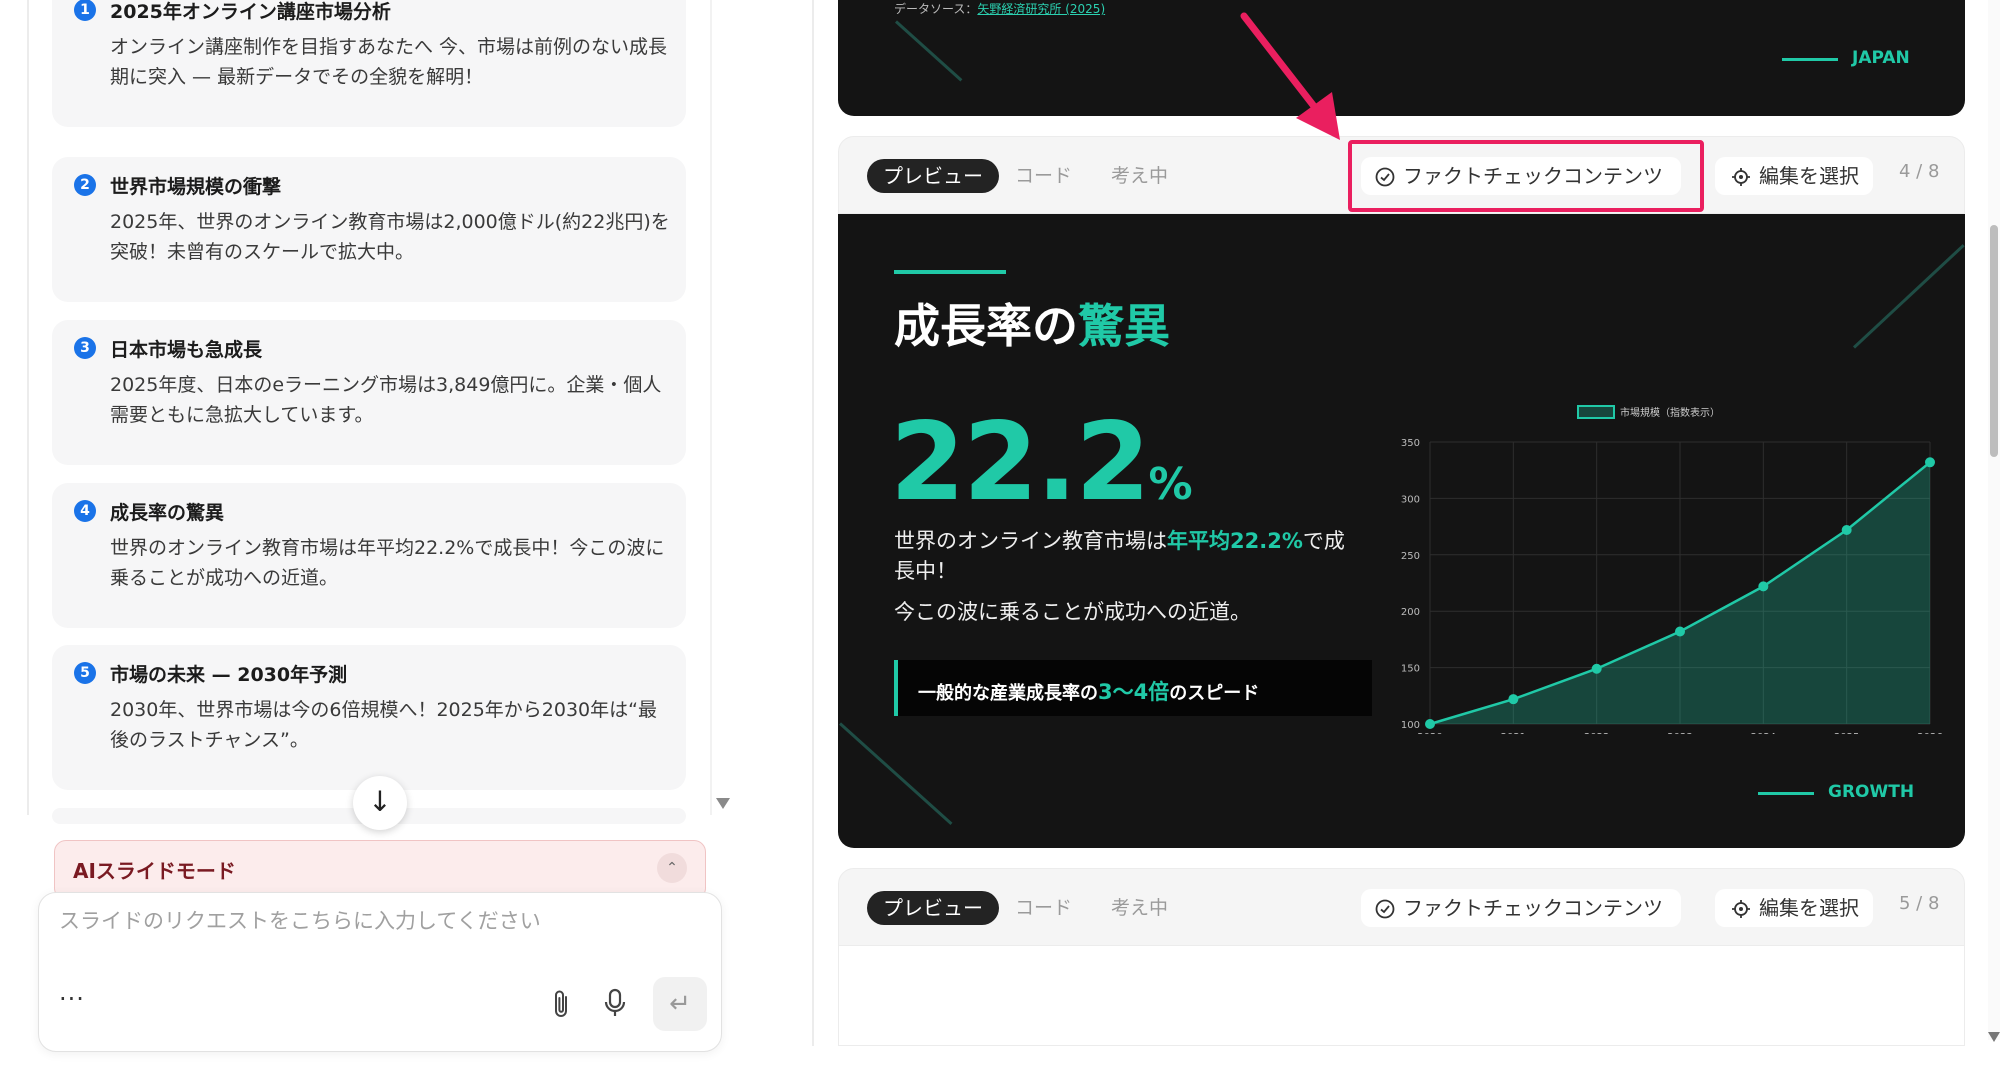 Image resolution: width=2000 pixels, height=1066 pixels. What do you see at coordinates (1596, 733) in the screenshot?
I see `x-tick-label: 2022` at bounding box center [1596, 733].